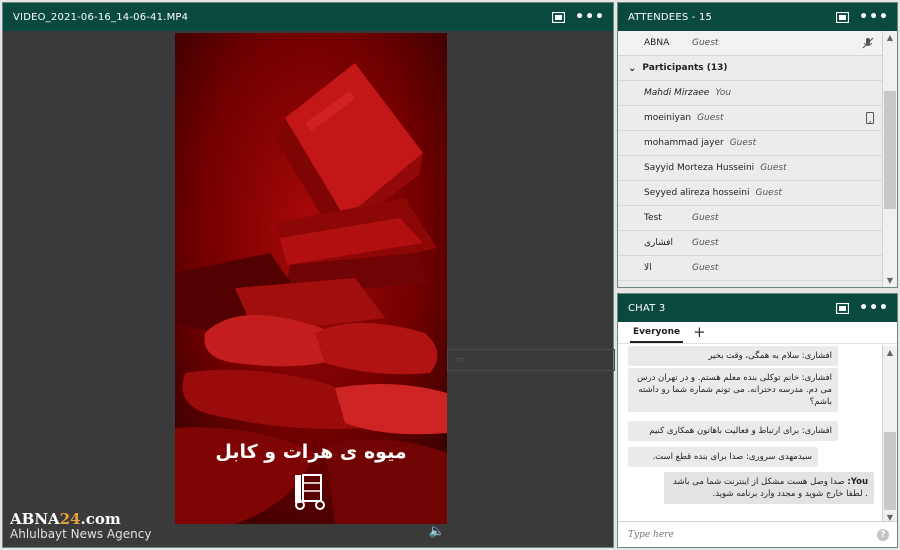  What do you see at coordinates (699, 168) in the screenshot?
I see `attendee-name: Sayyid Morteza Husseini` at bounding box center [699, 168].